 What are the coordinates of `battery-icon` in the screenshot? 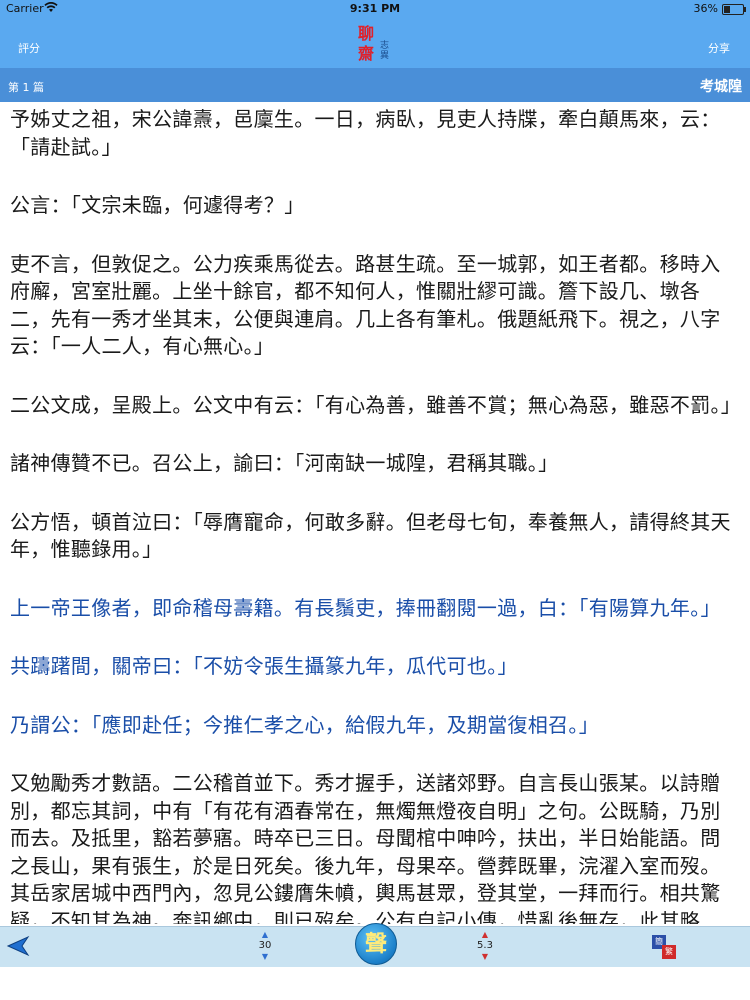 It's located at (734, 9).